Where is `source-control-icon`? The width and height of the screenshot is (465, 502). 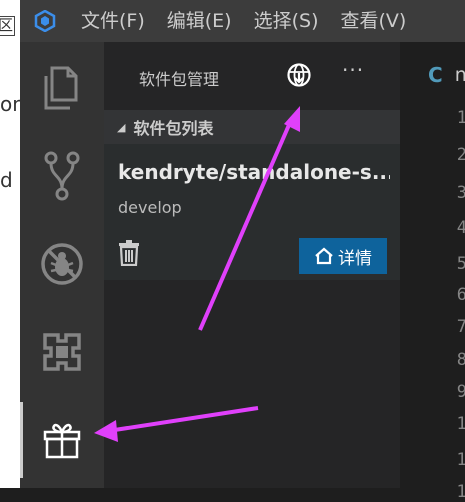
source-control-icon is located at coordinates (62, 176).